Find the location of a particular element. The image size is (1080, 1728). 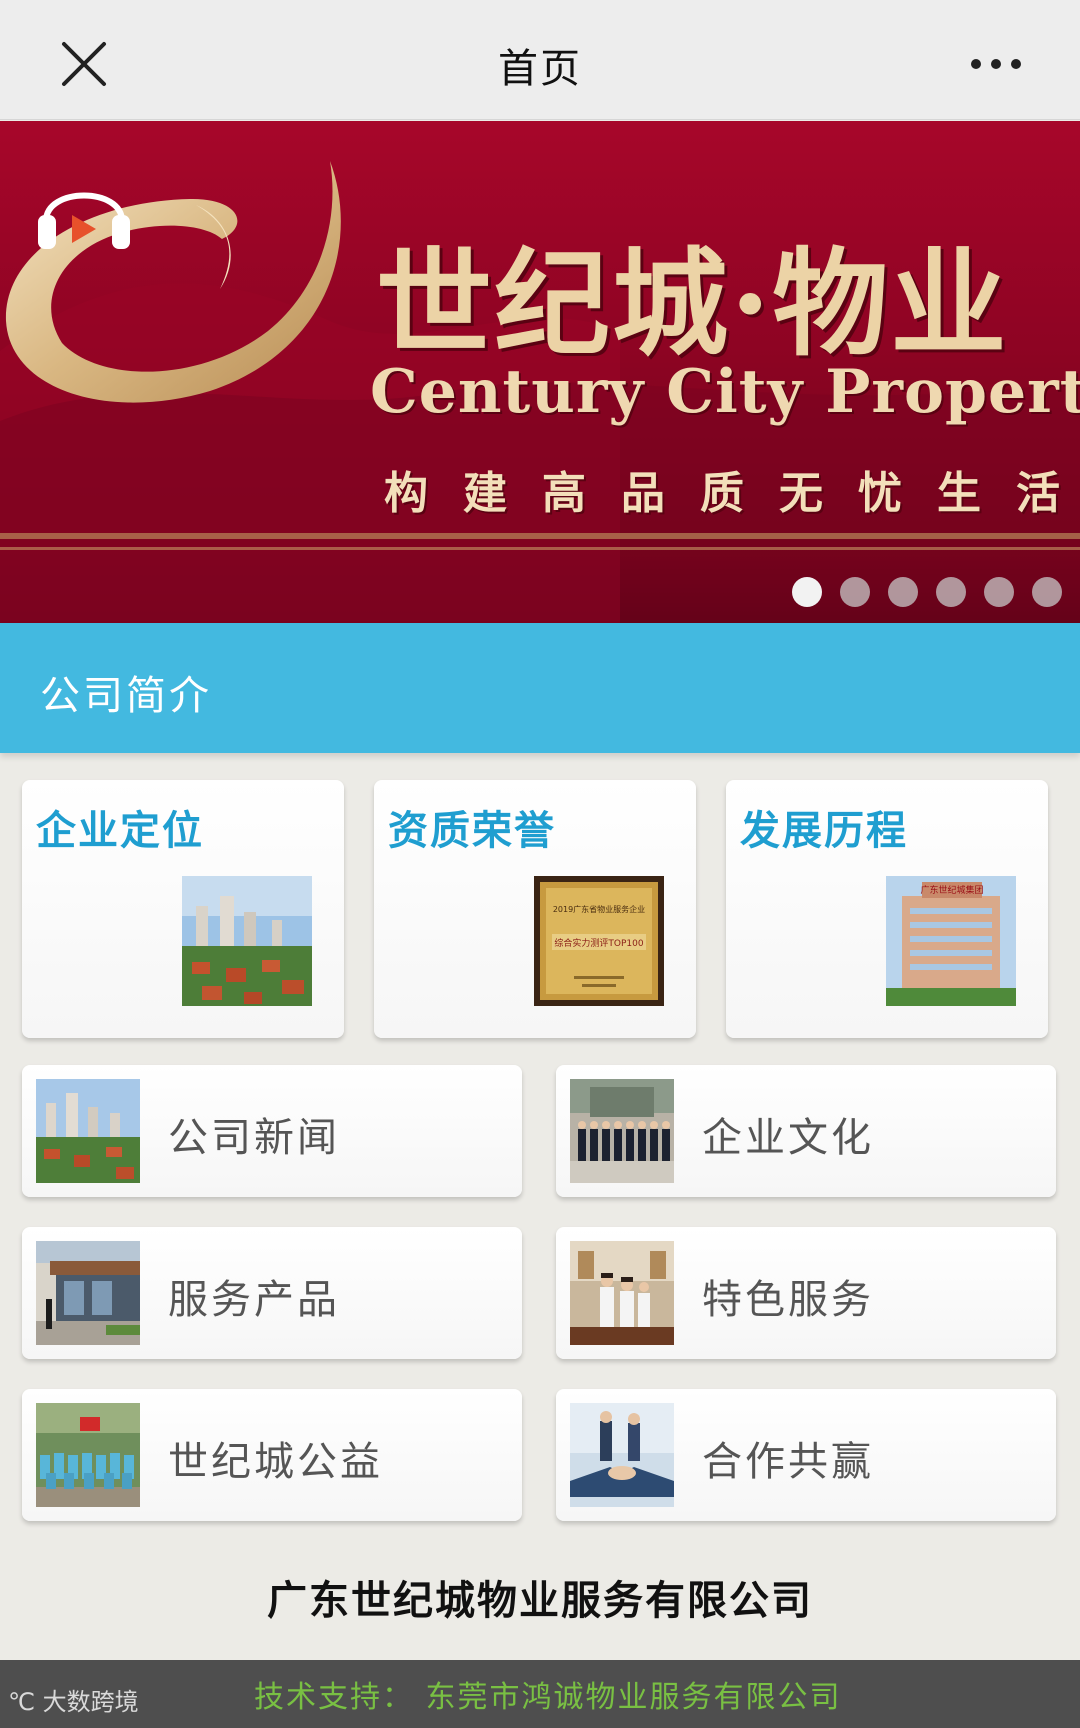

page-title: 首页 is located at coordinates (540, 69).